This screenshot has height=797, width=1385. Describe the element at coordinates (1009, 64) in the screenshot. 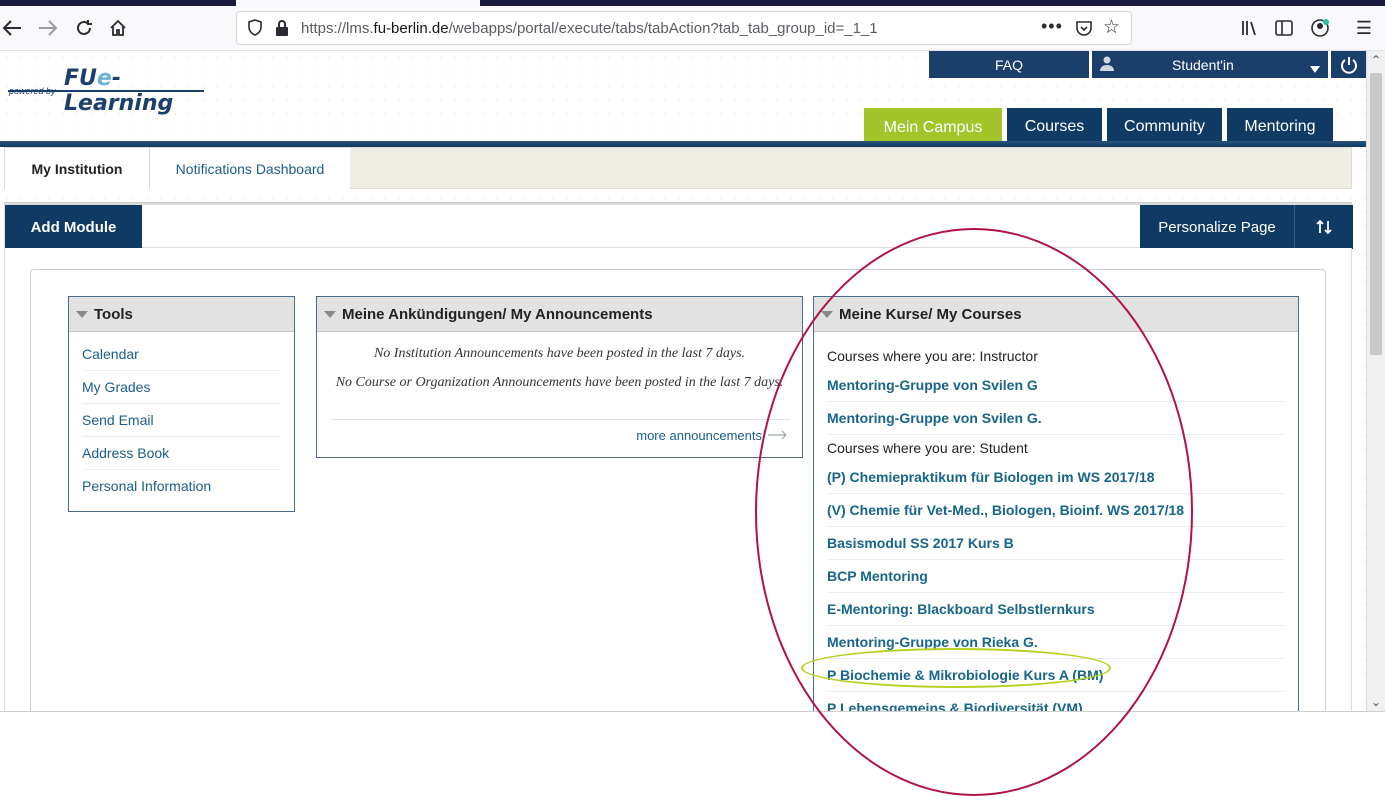

I see `faq-button: FAQ` at that location.